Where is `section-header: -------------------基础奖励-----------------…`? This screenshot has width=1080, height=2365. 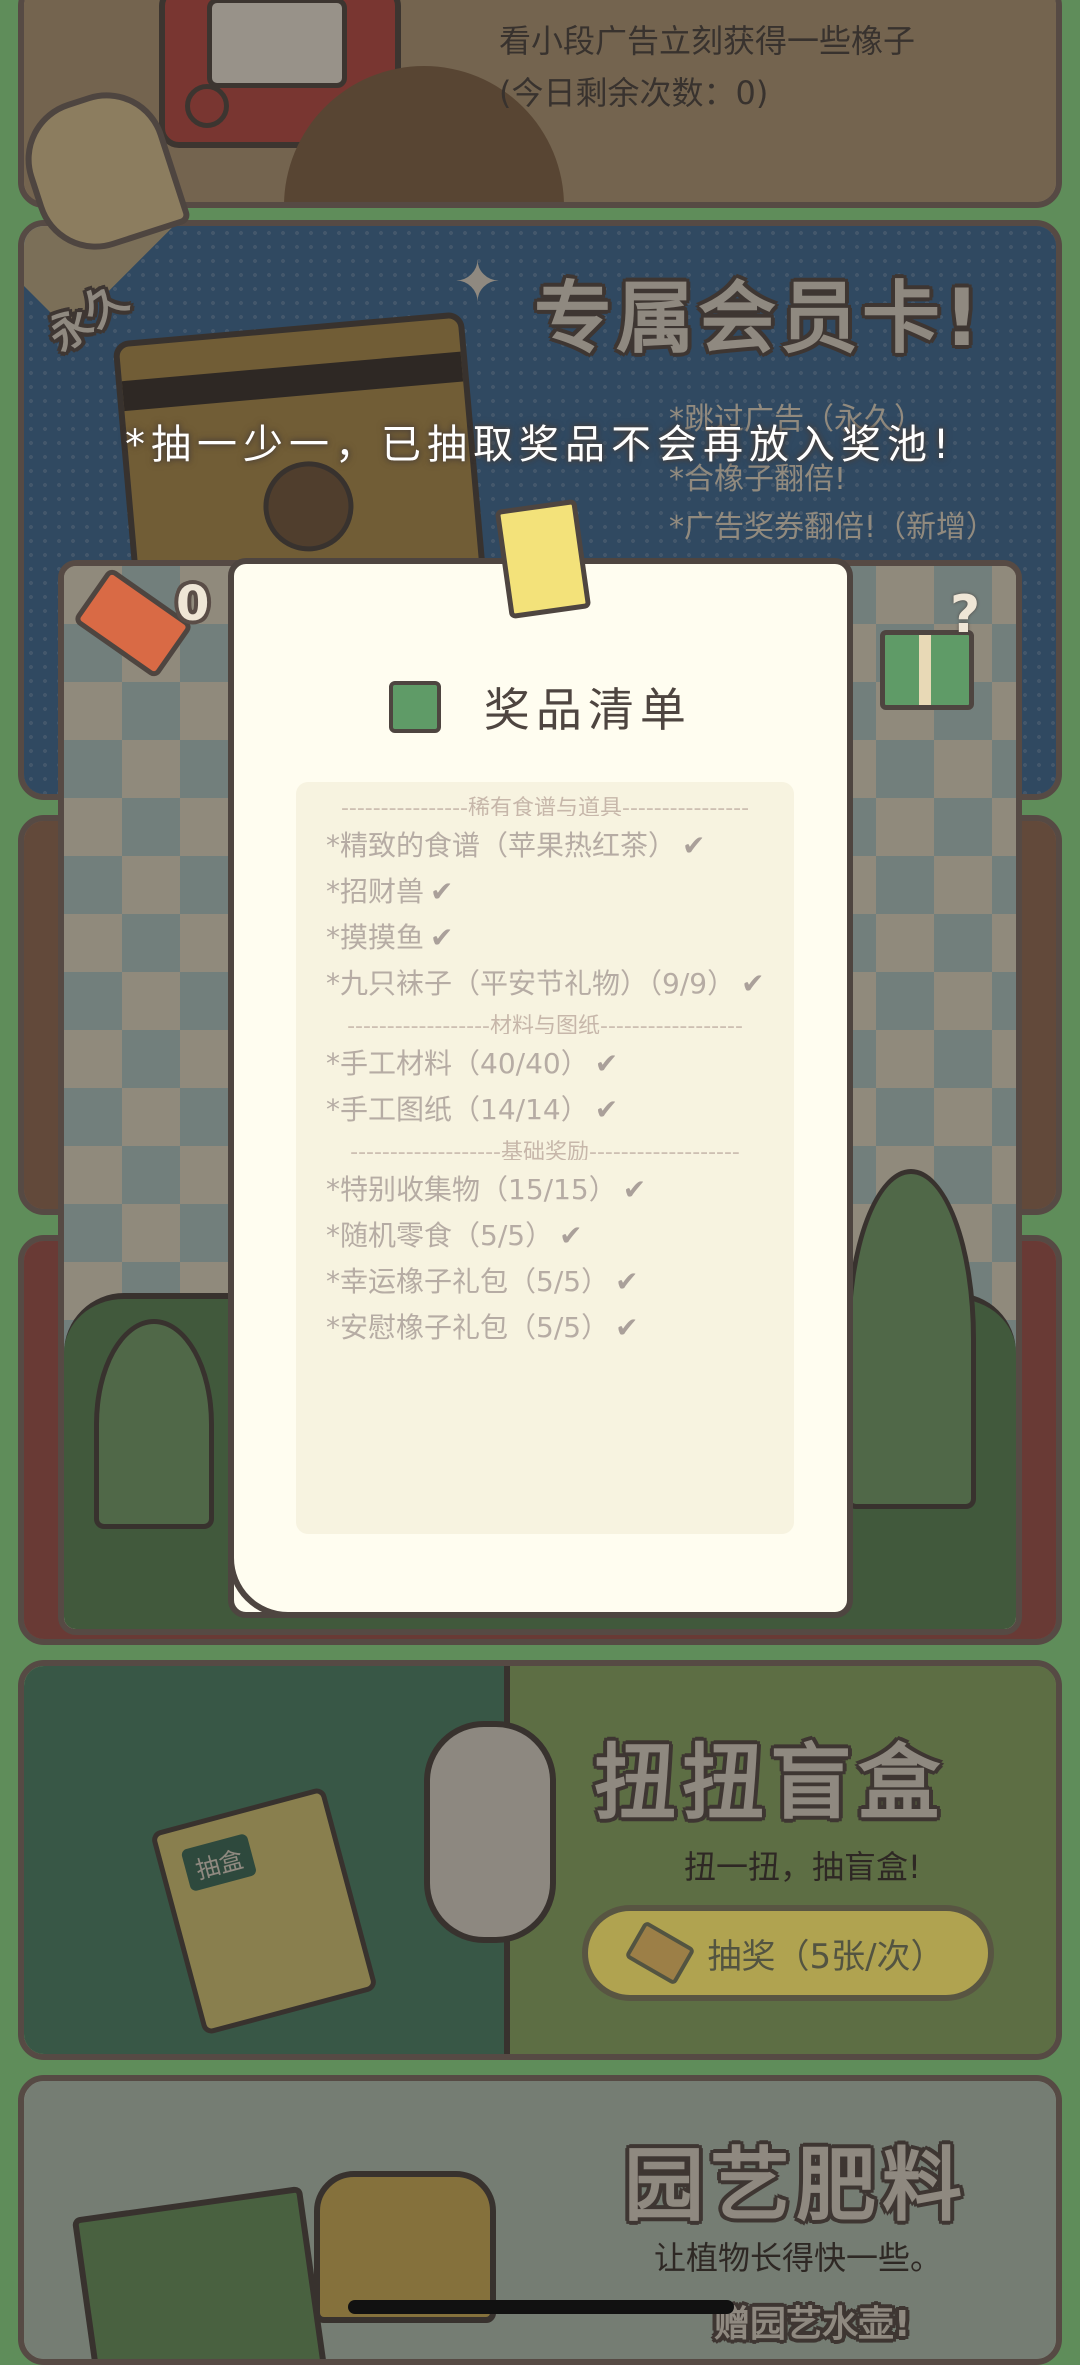 section-header: -------------------基础奖励-----------------… is located at coordinates (545, 1150).